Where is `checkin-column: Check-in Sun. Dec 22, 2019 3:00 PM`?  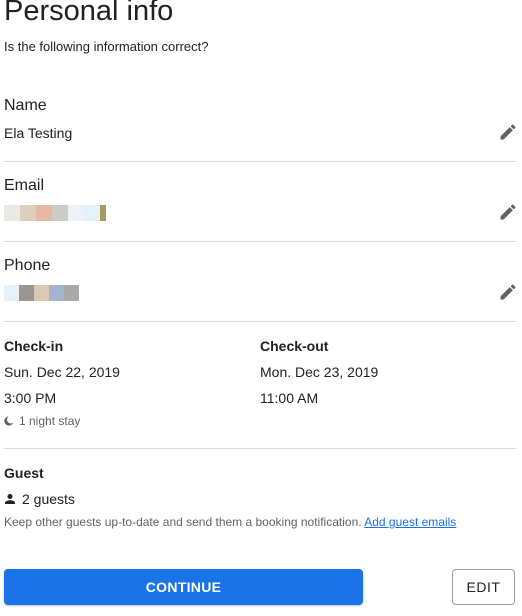 checkin-column: Check-in Sun. Dec 22, 2019 3:00 PM is located at coordinates (129, 378).